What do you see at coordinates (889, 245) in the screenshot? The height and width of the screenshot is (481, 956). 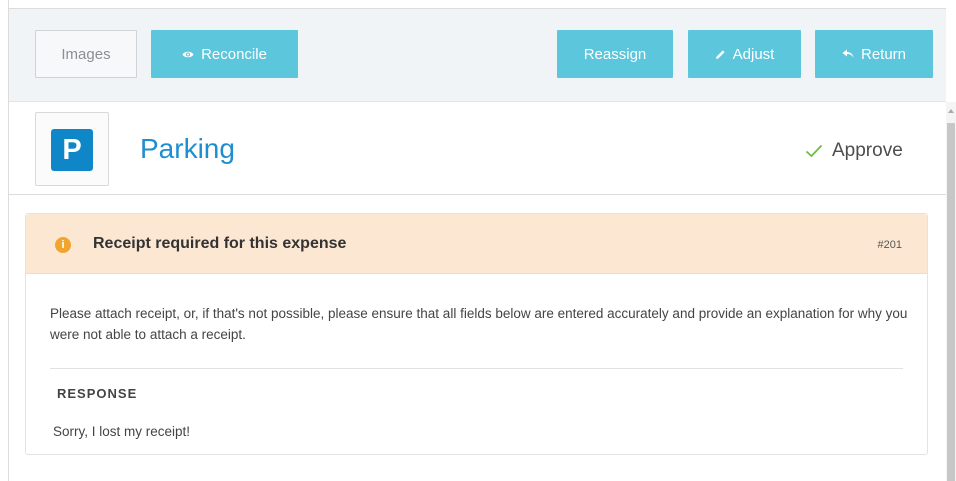 I see `notice-code: #201` at bounding box center [889, 245].